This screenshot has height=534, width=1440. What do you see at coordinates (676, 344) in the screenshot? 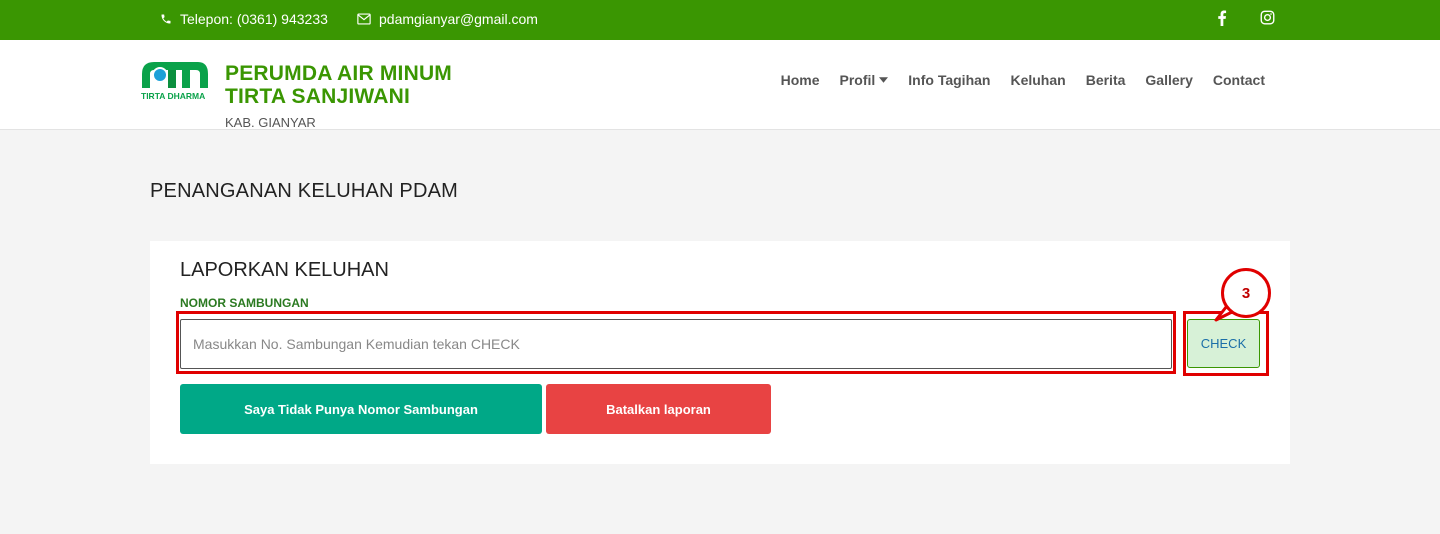
I see `nomor-sambungan-input` at bounding box center [676, 344].